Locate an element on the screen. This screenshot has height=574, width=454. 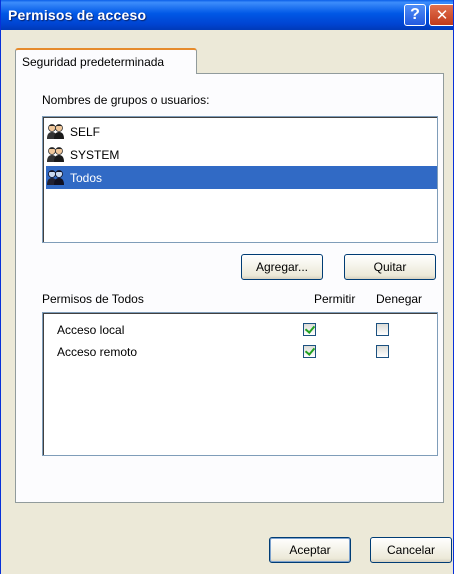
list-item-label: SYSTEM is located at coordinates (95, 154).